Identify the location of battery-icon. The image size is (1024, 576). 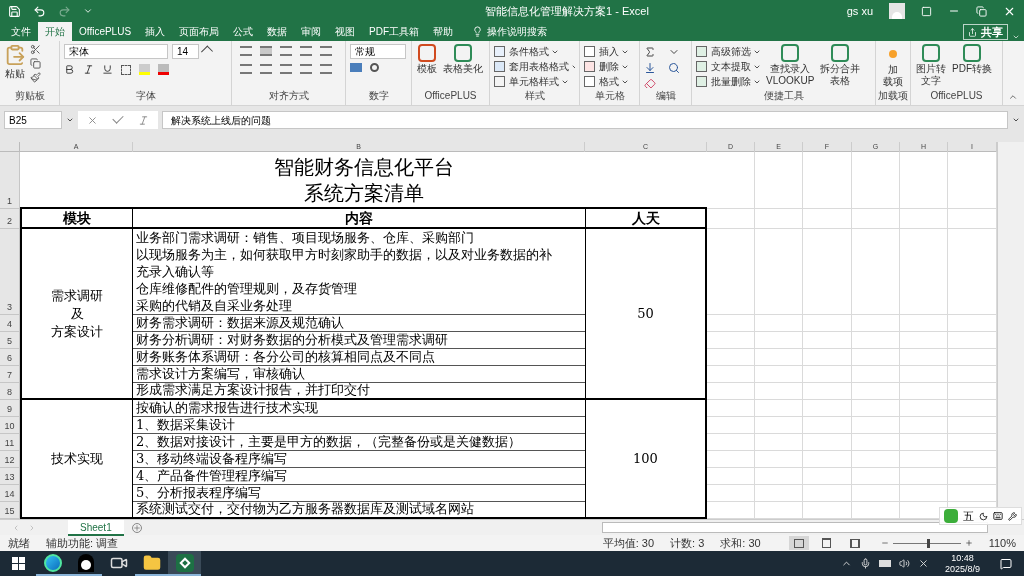
(884, 563).